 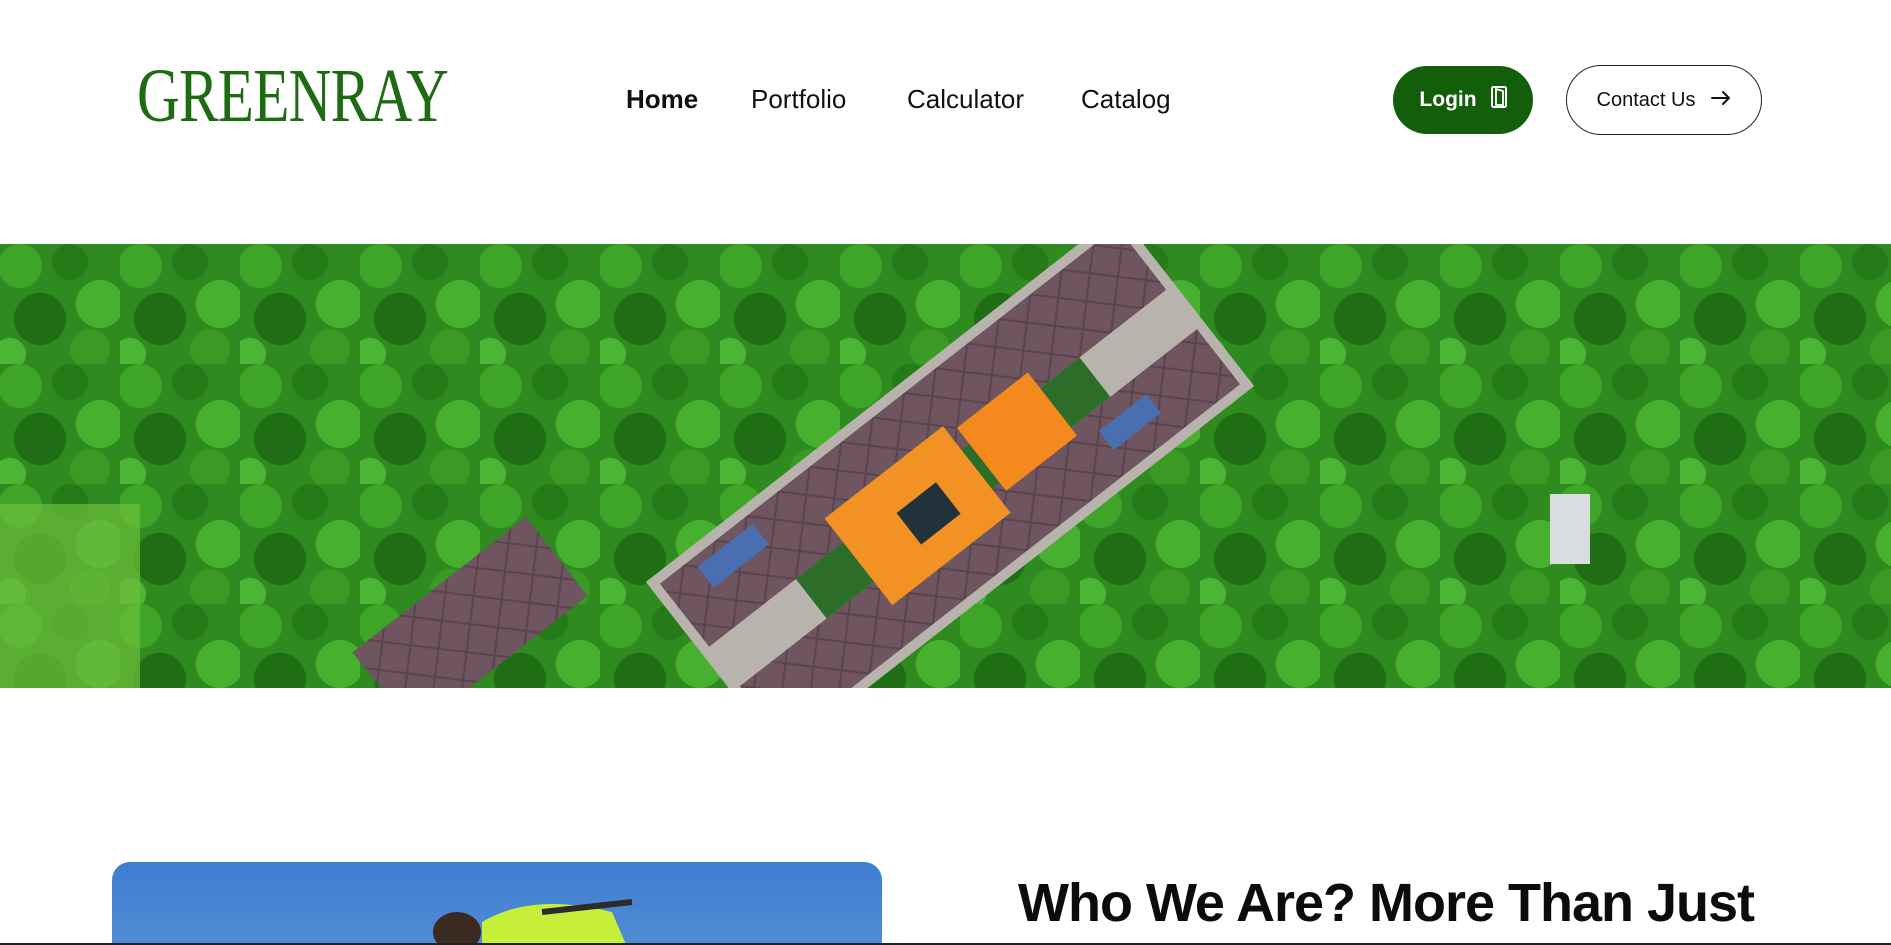 What do you see at coordinates (965, 99) in the screenshot?
I see `nav-calculator: Calculator` at bounding box center [965, 99].